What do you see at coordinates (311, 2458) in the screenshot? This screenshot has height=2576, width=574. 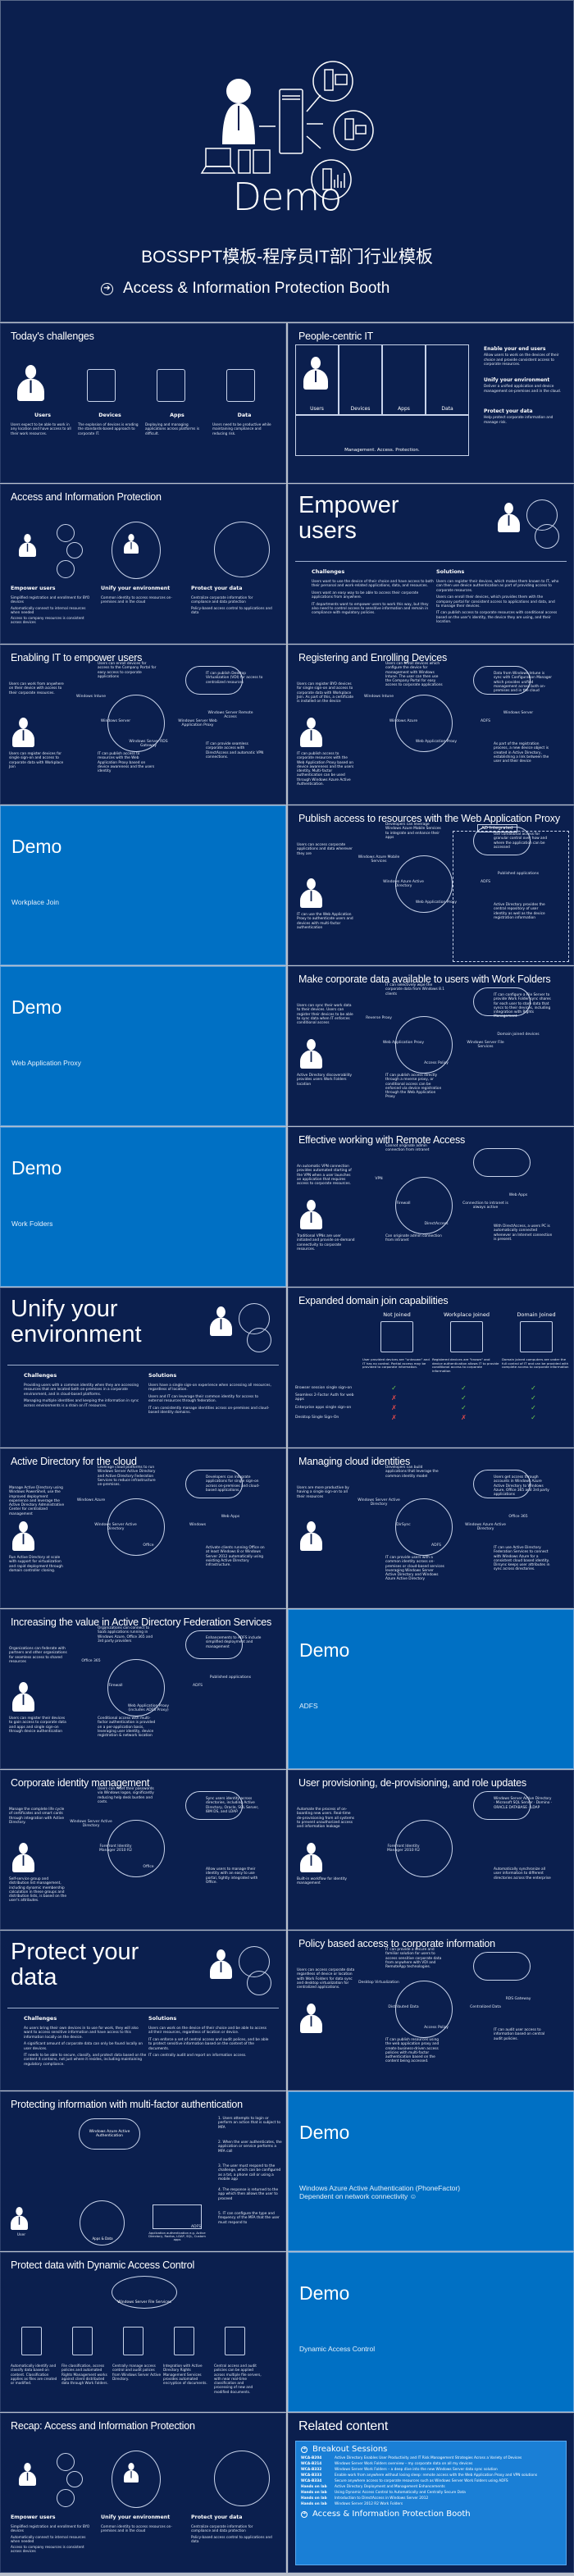 I see `session-code: WCA-B204` at bounding box center [311, 2458].